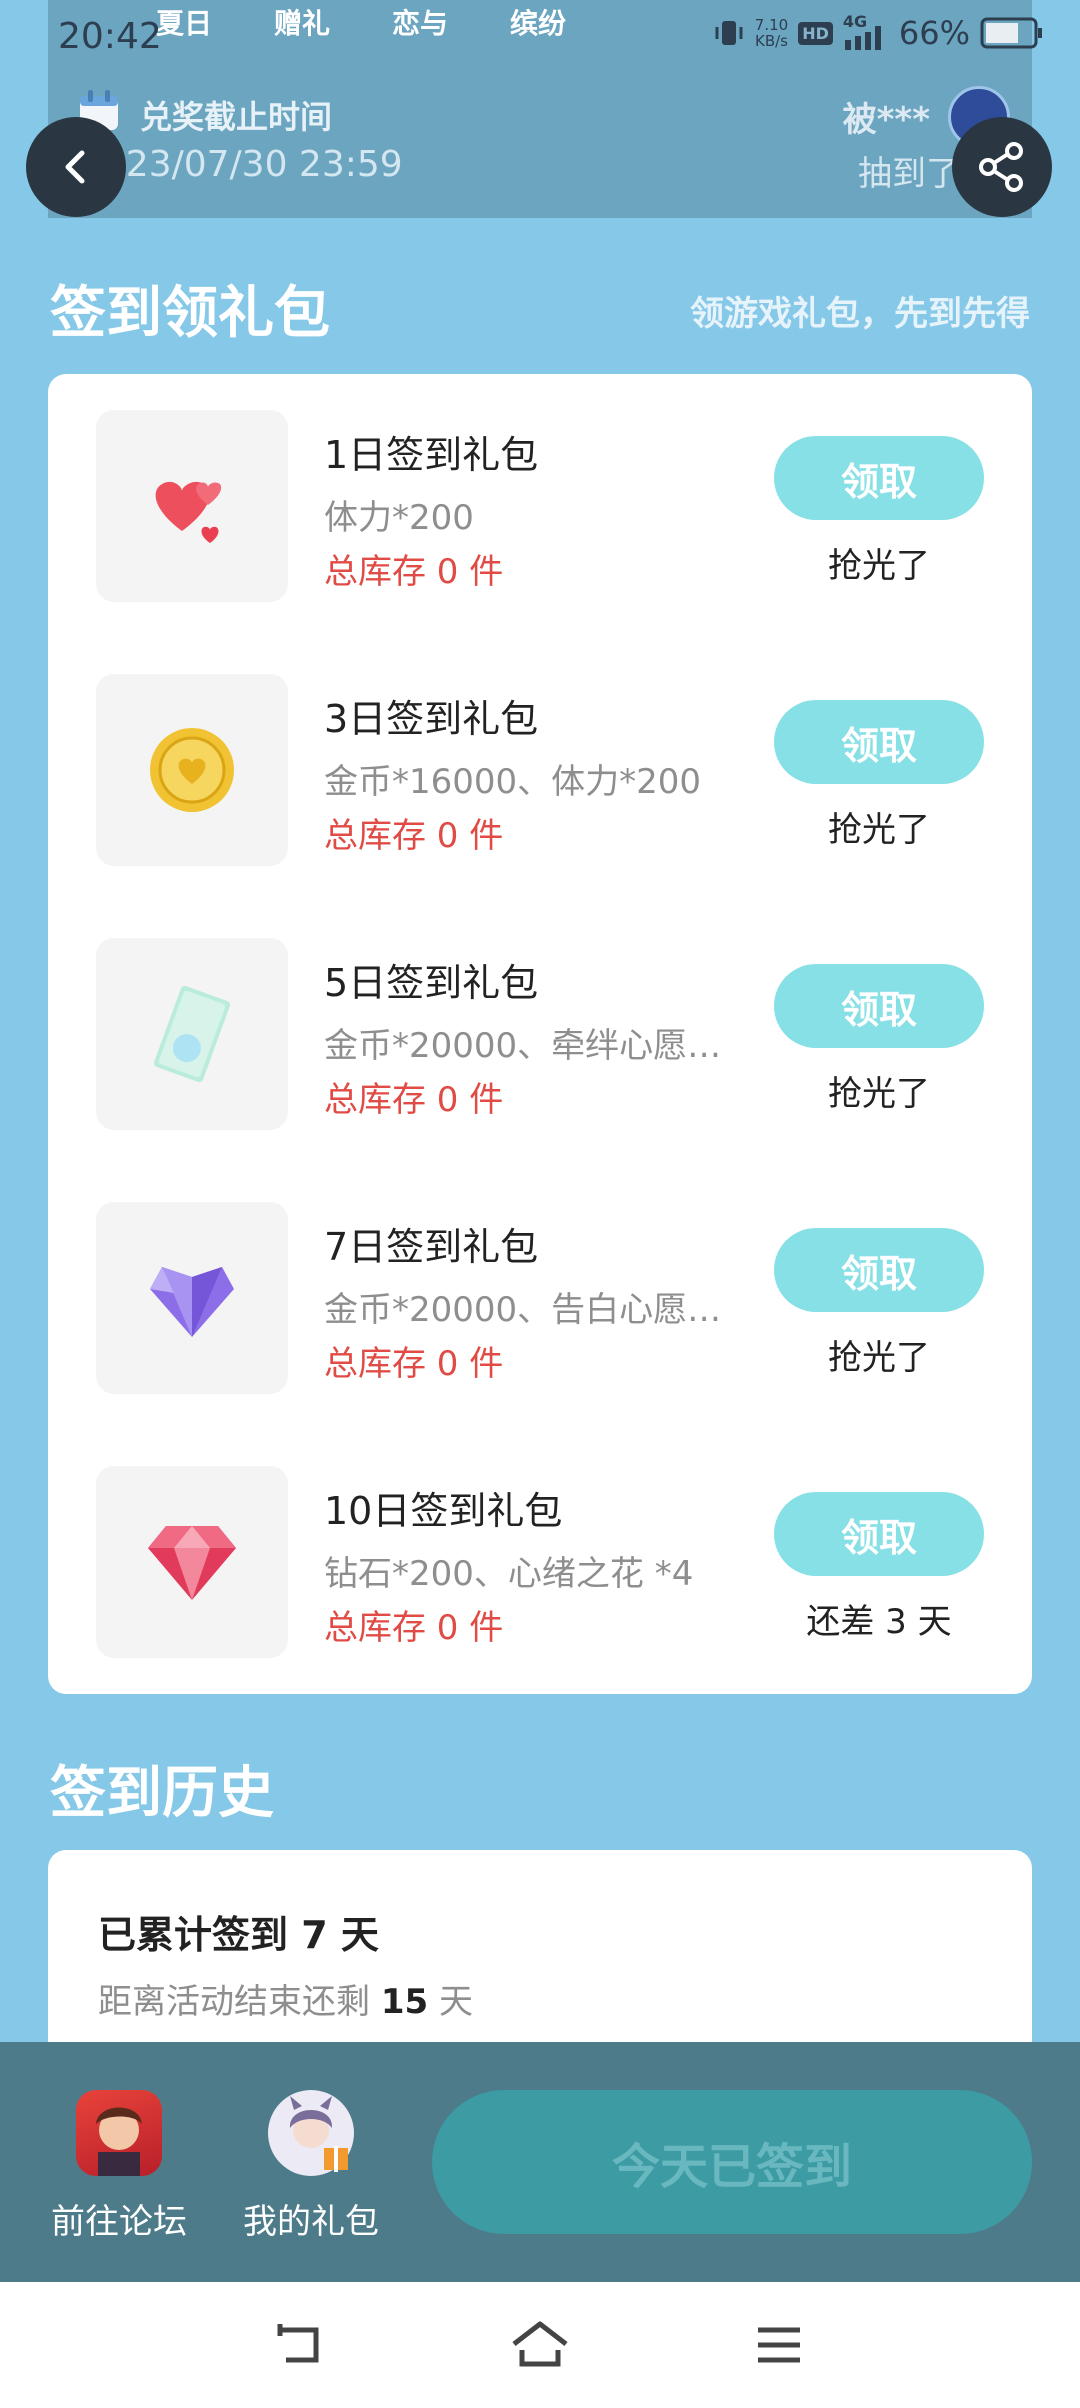 The width and height of the screenshot is (1080, 2408). What do you see at coordinates (879, 1622) in the screenshot?
I see `gift-status: 还差 3 天` at bounding box center [879, 1622].